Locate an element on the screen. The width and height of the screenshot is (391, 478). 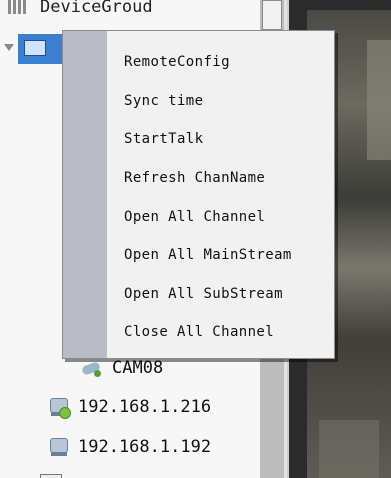
tree-item-label: 192.168.1.192 is located at coordinates (145, 447).